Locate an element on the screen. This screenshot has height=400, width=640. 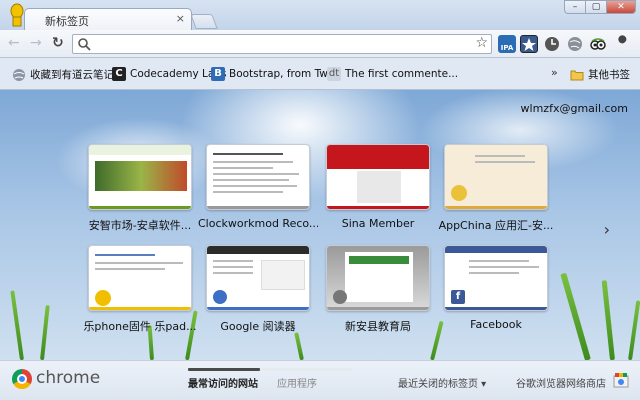
codecademy-icon: C is located at coordinates (119, 74).